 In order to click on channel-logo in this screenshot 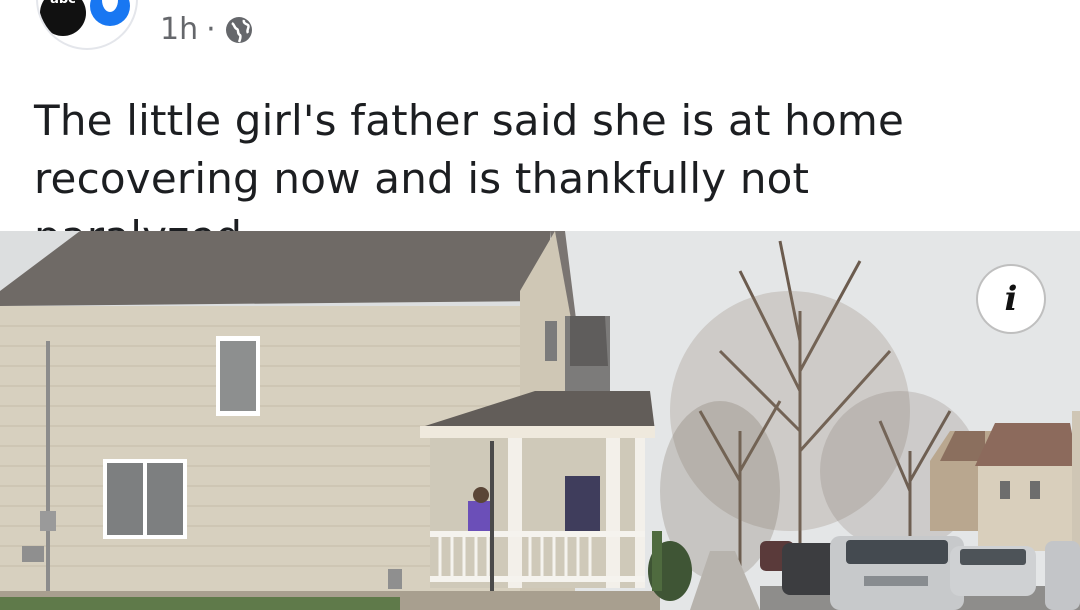, I will do `click(110, 13)`.